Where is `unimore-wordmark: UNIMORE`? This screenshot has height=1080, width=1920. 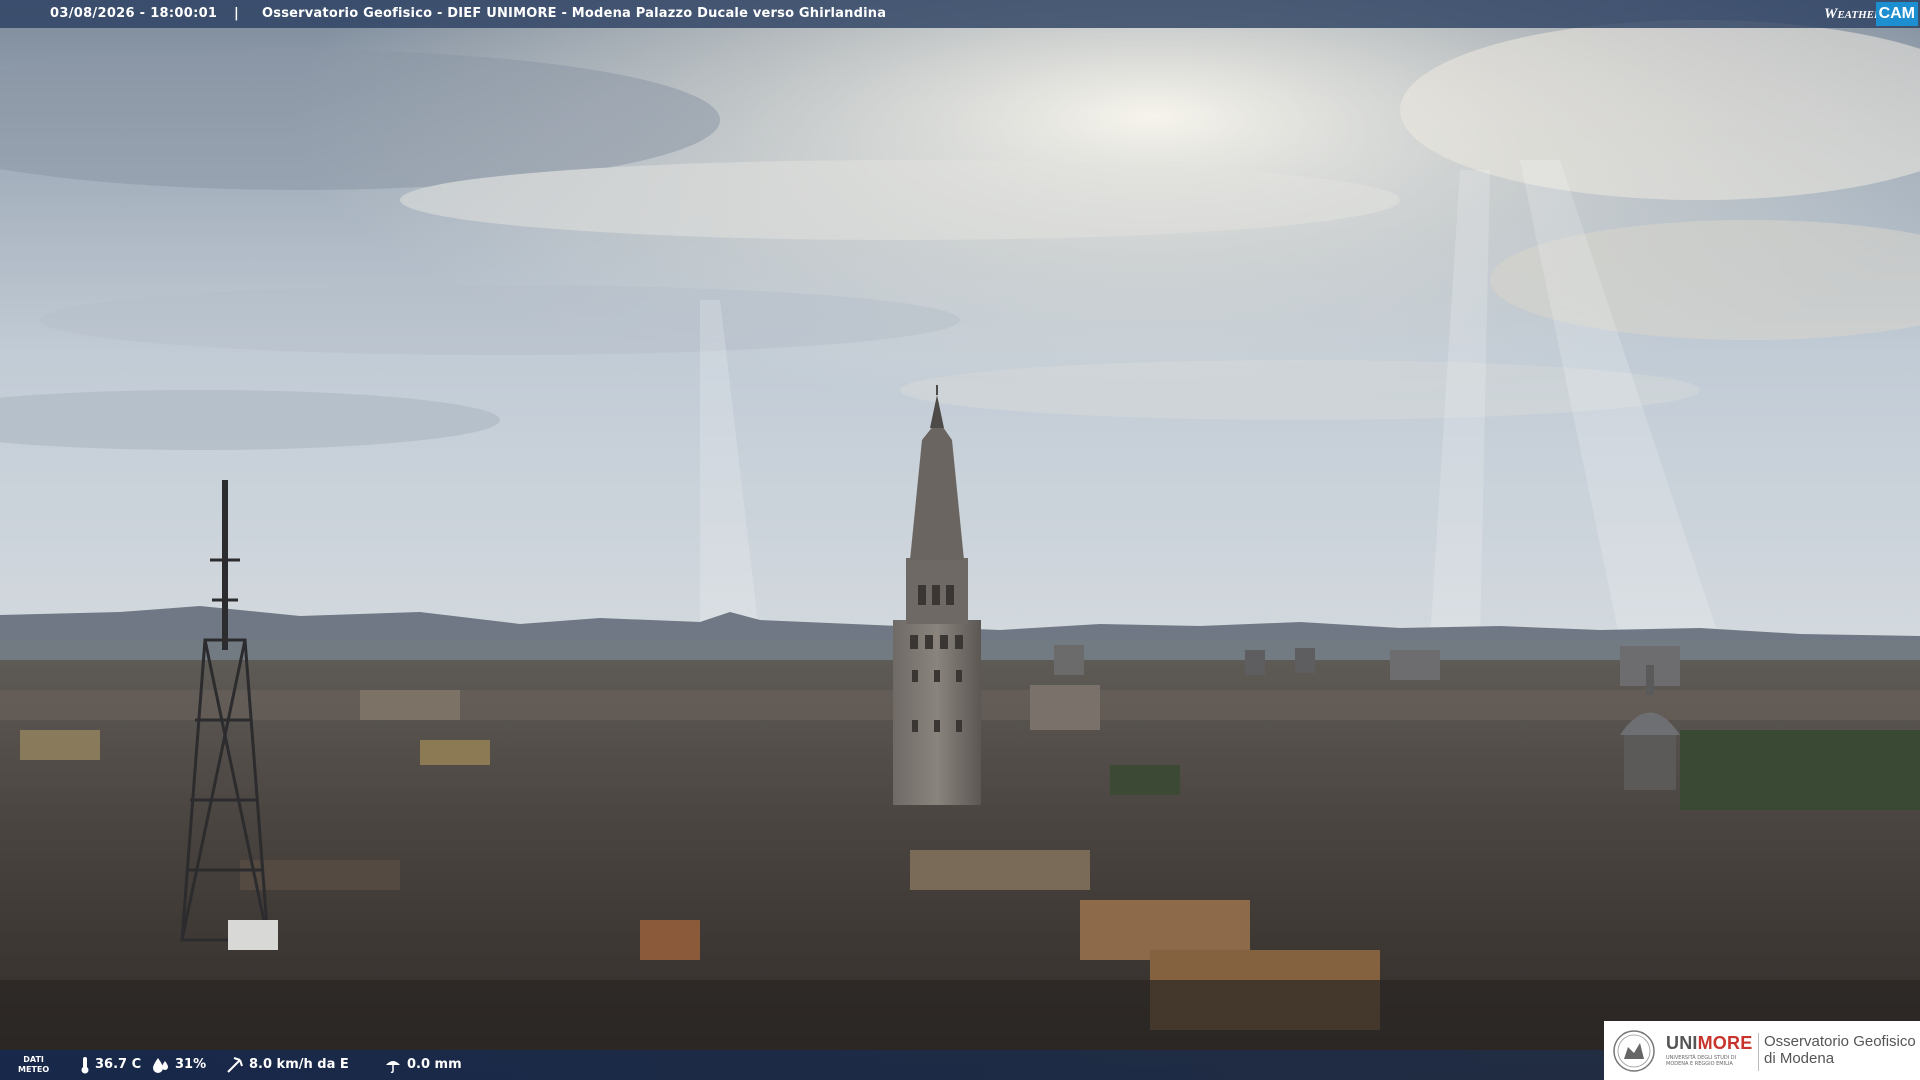 unimore-wordmark: UNIMORE is located at coordinates (1709, 1043).